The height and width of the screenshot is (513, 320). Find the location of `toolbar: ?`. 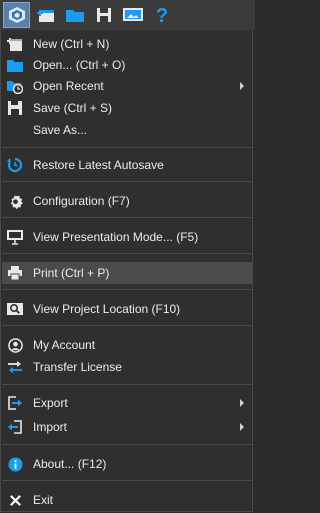

toolbar: ? is located at coordinates (127, 15).